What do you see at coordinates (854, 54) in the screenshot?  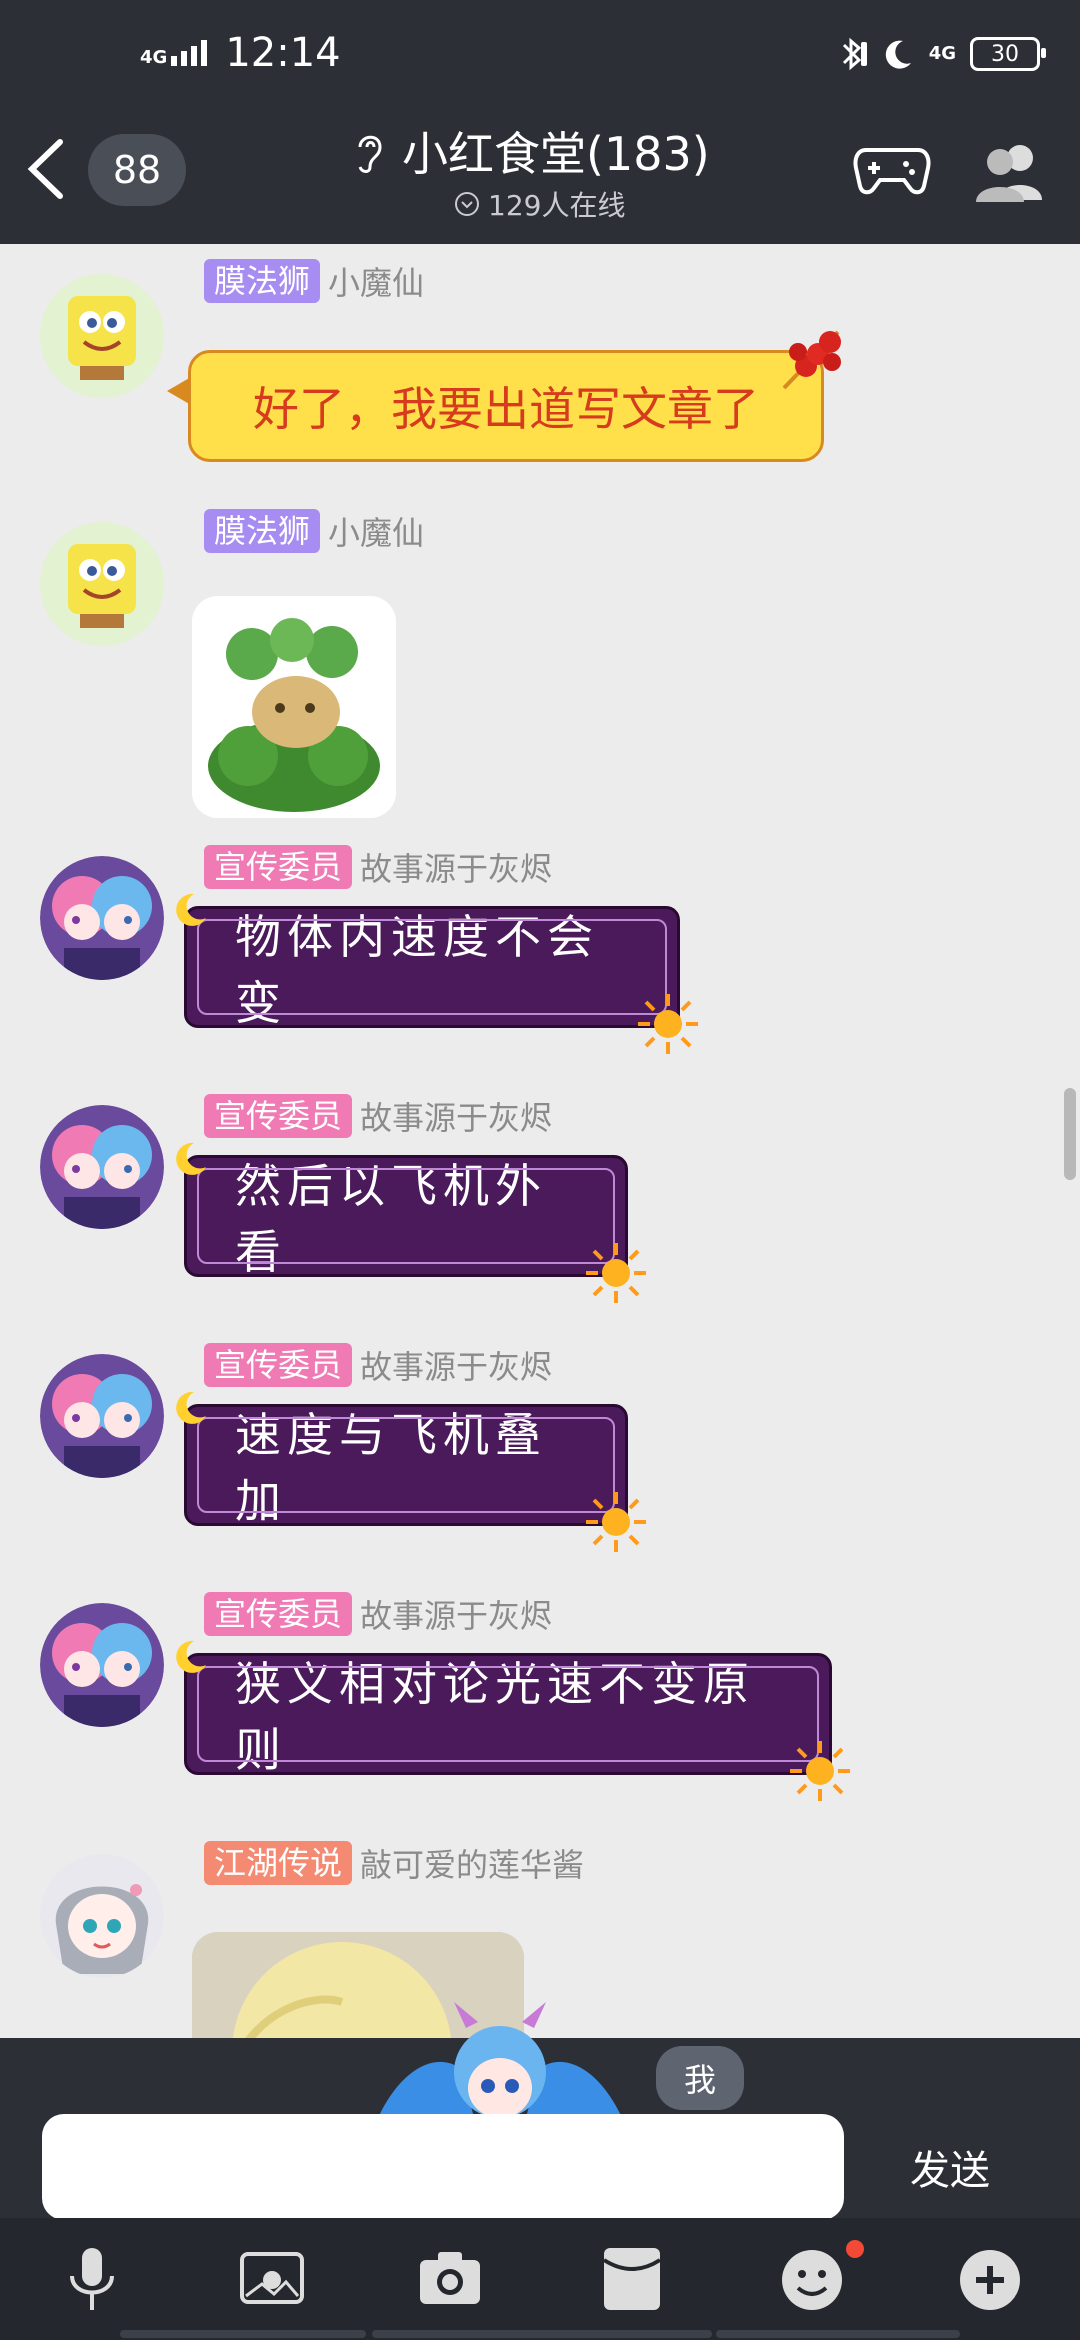 I see `bluetooth-icon` at bounding box center [854, 54].